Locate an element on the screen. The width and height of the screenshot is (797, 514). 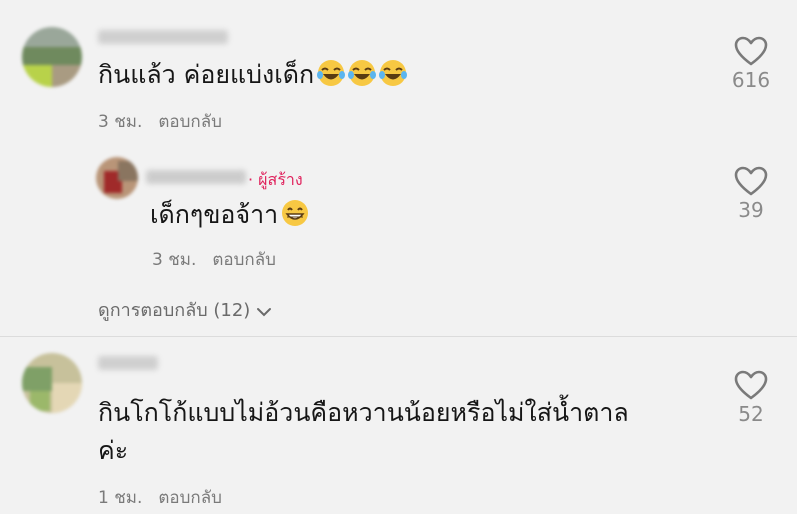
like-count: 616 is located at coordinates (751, 80).